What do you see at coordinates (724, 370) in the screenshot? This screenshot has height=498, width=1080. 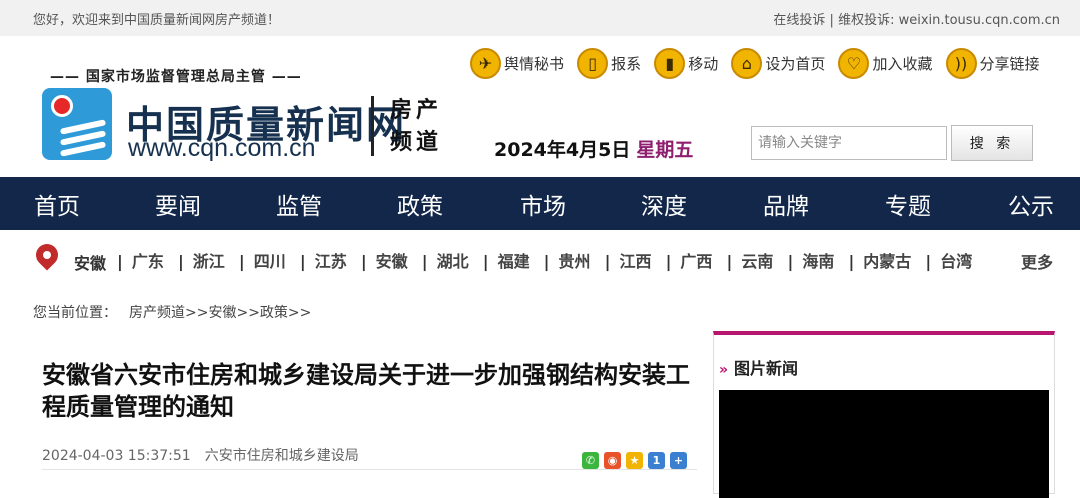 I see `double-arrow-icon: »` at bounding box center [724, 370].